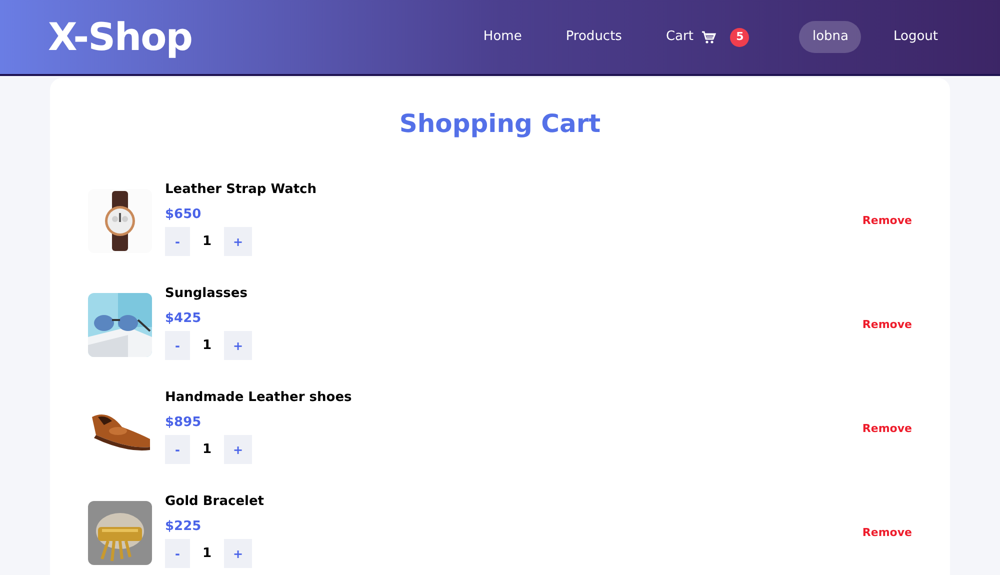  Describe the element at coordinates (258, 398) in the screenshot. I see `product-name: Handmade Leather shoes` at that location.